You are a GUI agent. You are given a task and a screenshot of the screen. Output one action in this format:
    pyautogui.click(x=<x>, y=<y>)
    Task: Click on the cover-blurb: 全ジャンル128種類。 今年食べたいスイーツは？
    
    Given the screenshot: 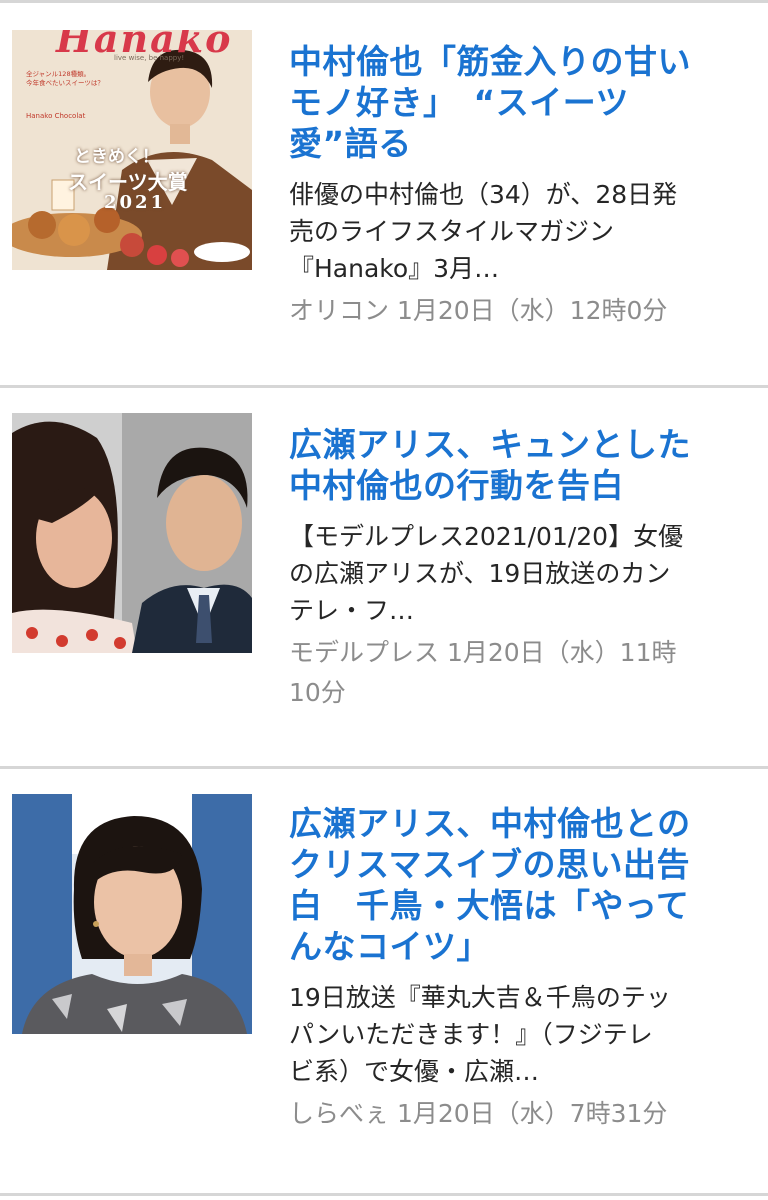 What is the action you would take?
    pyautogui.click(x=65, y=78)
    